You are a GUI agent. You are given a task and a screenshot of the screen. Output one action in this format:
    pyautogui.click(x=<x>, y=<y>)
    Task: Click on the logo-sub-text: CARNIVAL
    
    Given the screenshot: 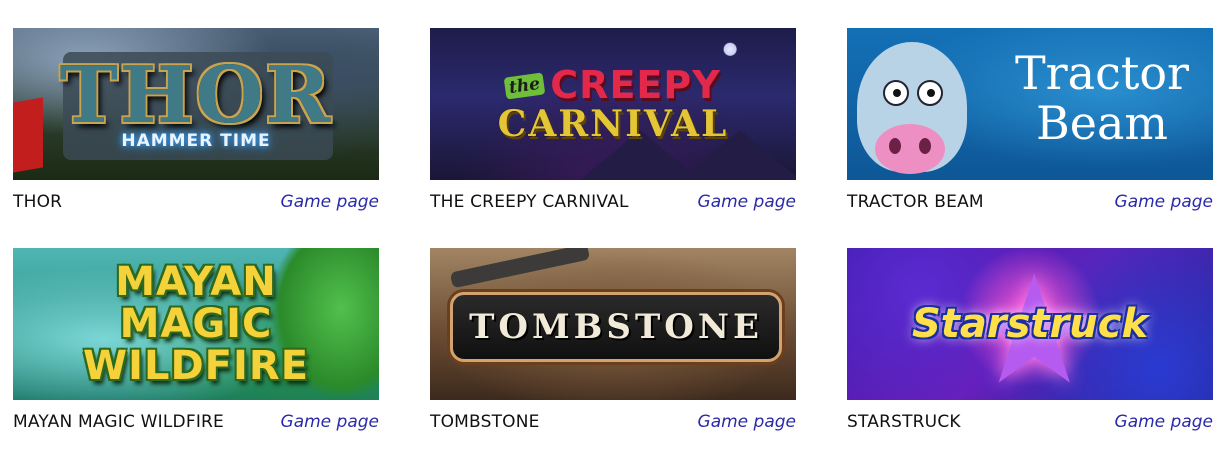 What is the action you would take?
    pyautogui.click(x=613, y=124)
    